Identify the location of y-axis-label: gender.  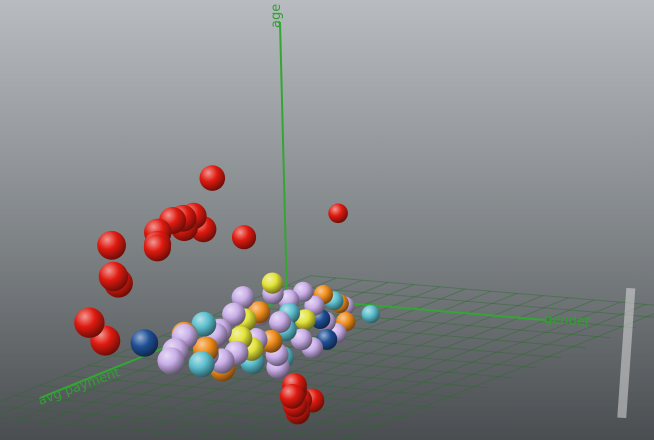
(567, 320).